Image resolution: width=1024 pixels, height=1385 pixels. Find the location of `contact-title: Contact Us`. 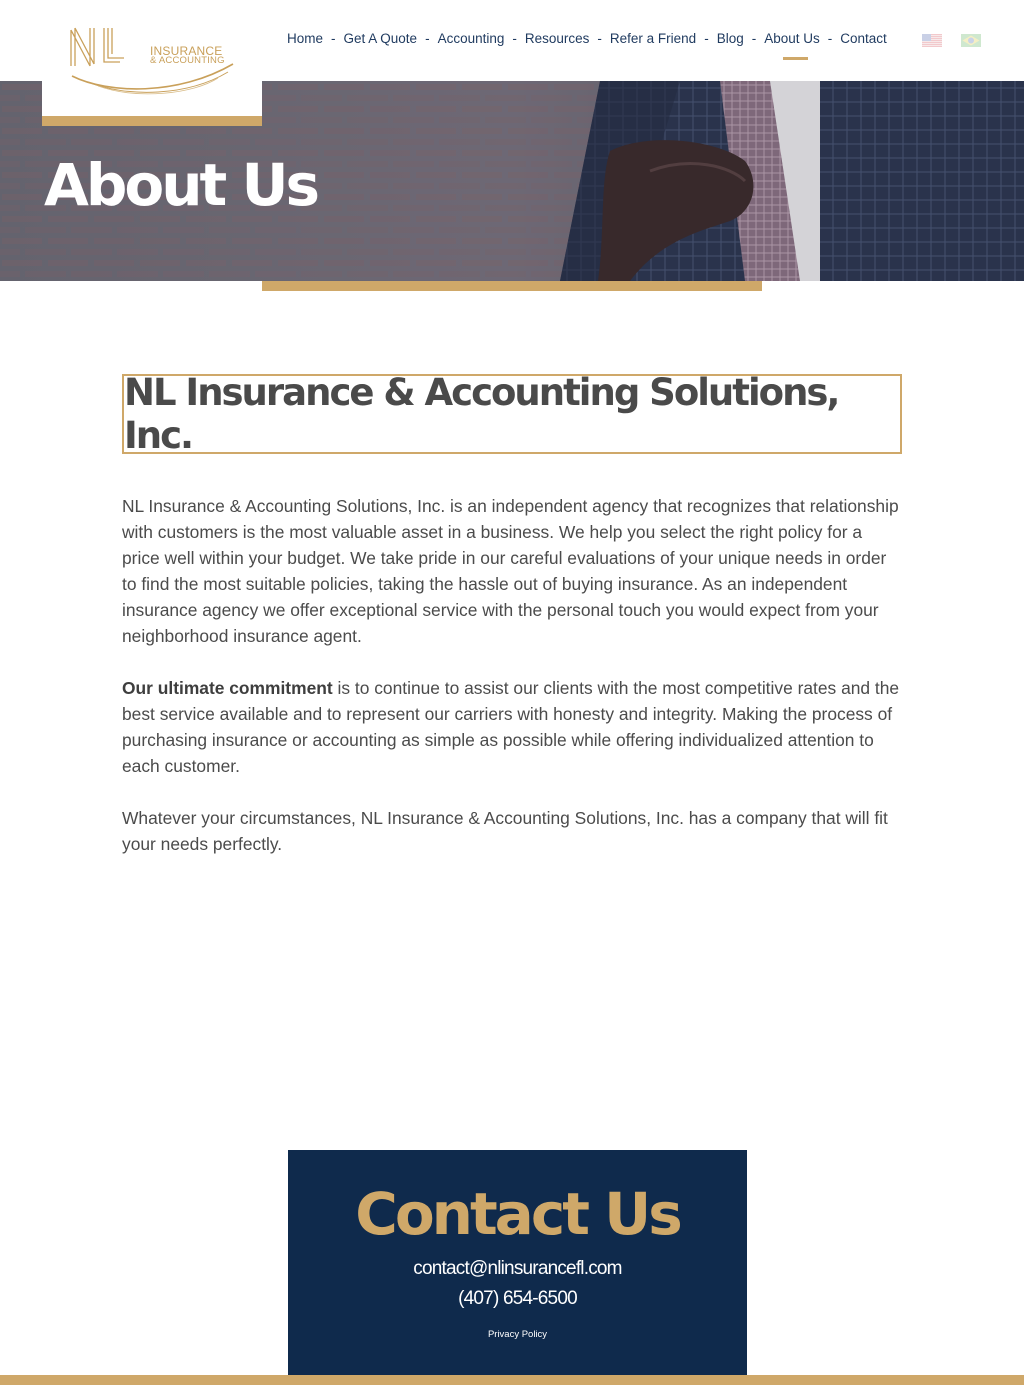

contact-title: Contact Us is located at coordinates (519, 1214).